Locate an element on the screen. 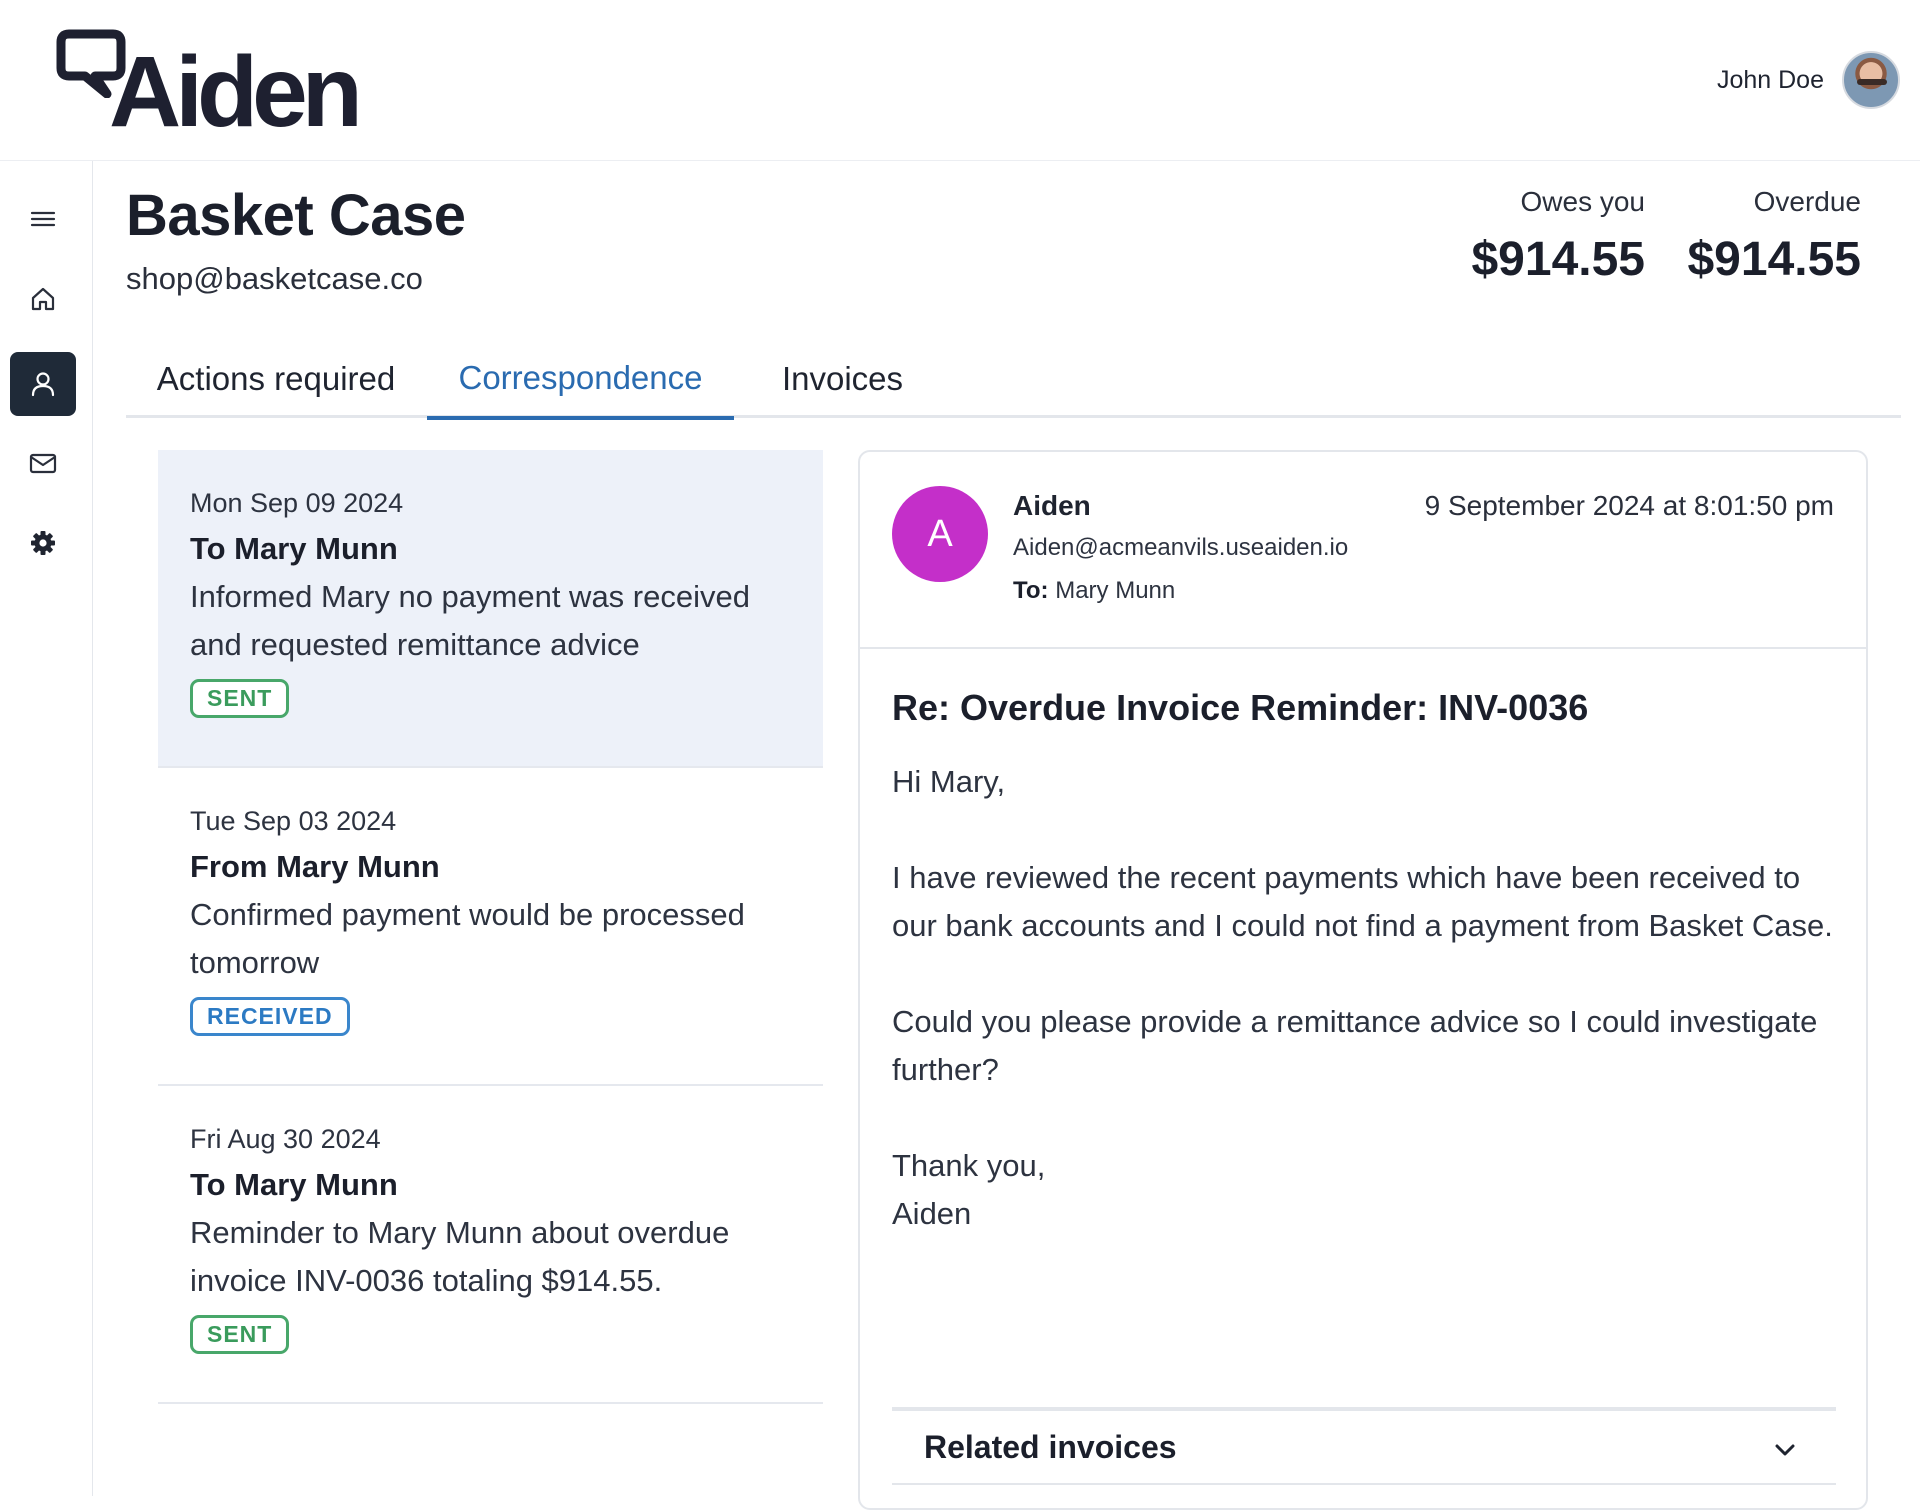 The image size is (1920, 1510). item-date: Fri Aug 30 2024 is located at coordinates (285, 1139).